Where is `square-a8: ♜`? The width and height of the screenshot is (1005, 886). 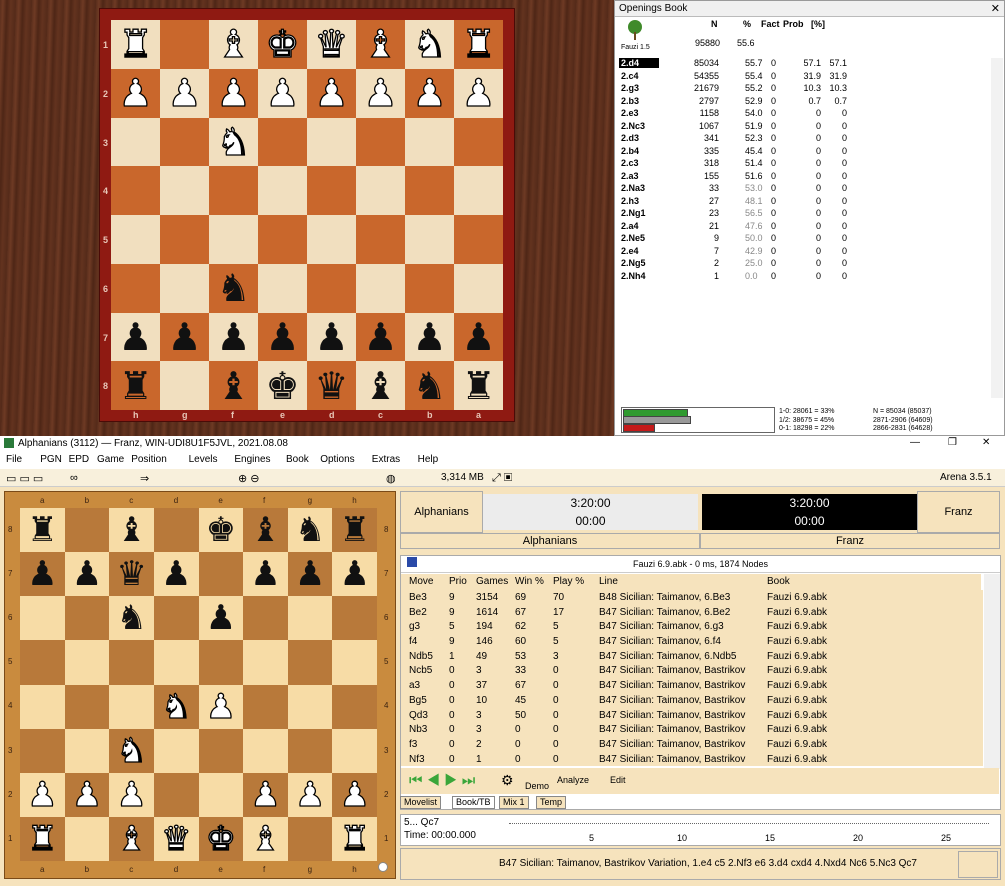 square-a8: ♜ is located at coordinates (42, 530).